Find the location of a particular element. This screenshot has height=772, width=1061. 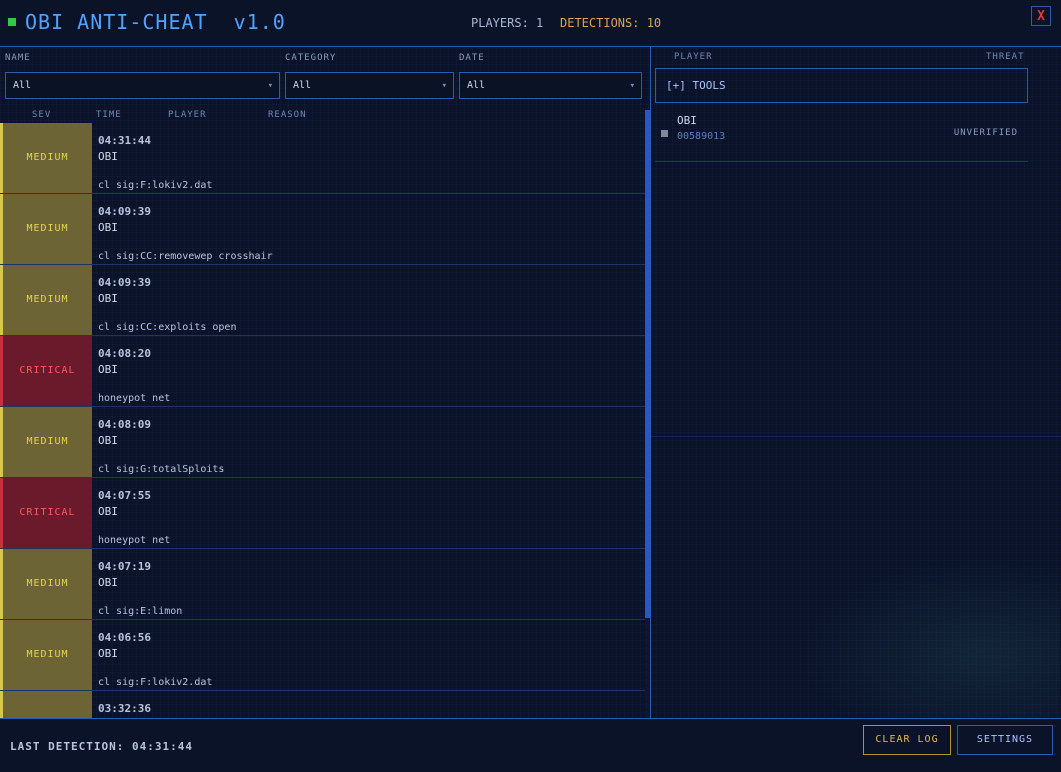

filter-value-date: All is located at coordinates (476, 85).